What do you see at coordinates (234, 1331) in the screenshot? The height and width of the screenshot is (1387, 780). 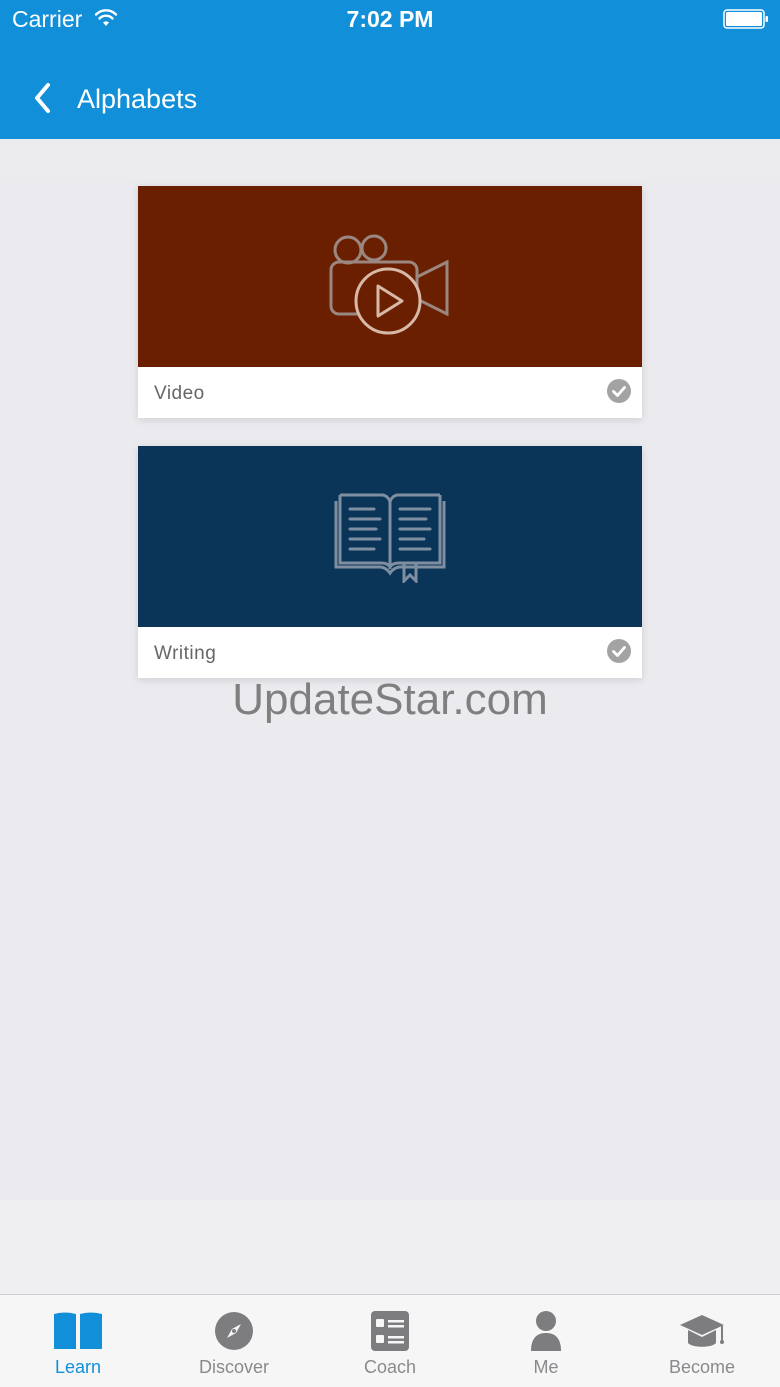 I see `compass-icon` at bounding box center [234, 1331].